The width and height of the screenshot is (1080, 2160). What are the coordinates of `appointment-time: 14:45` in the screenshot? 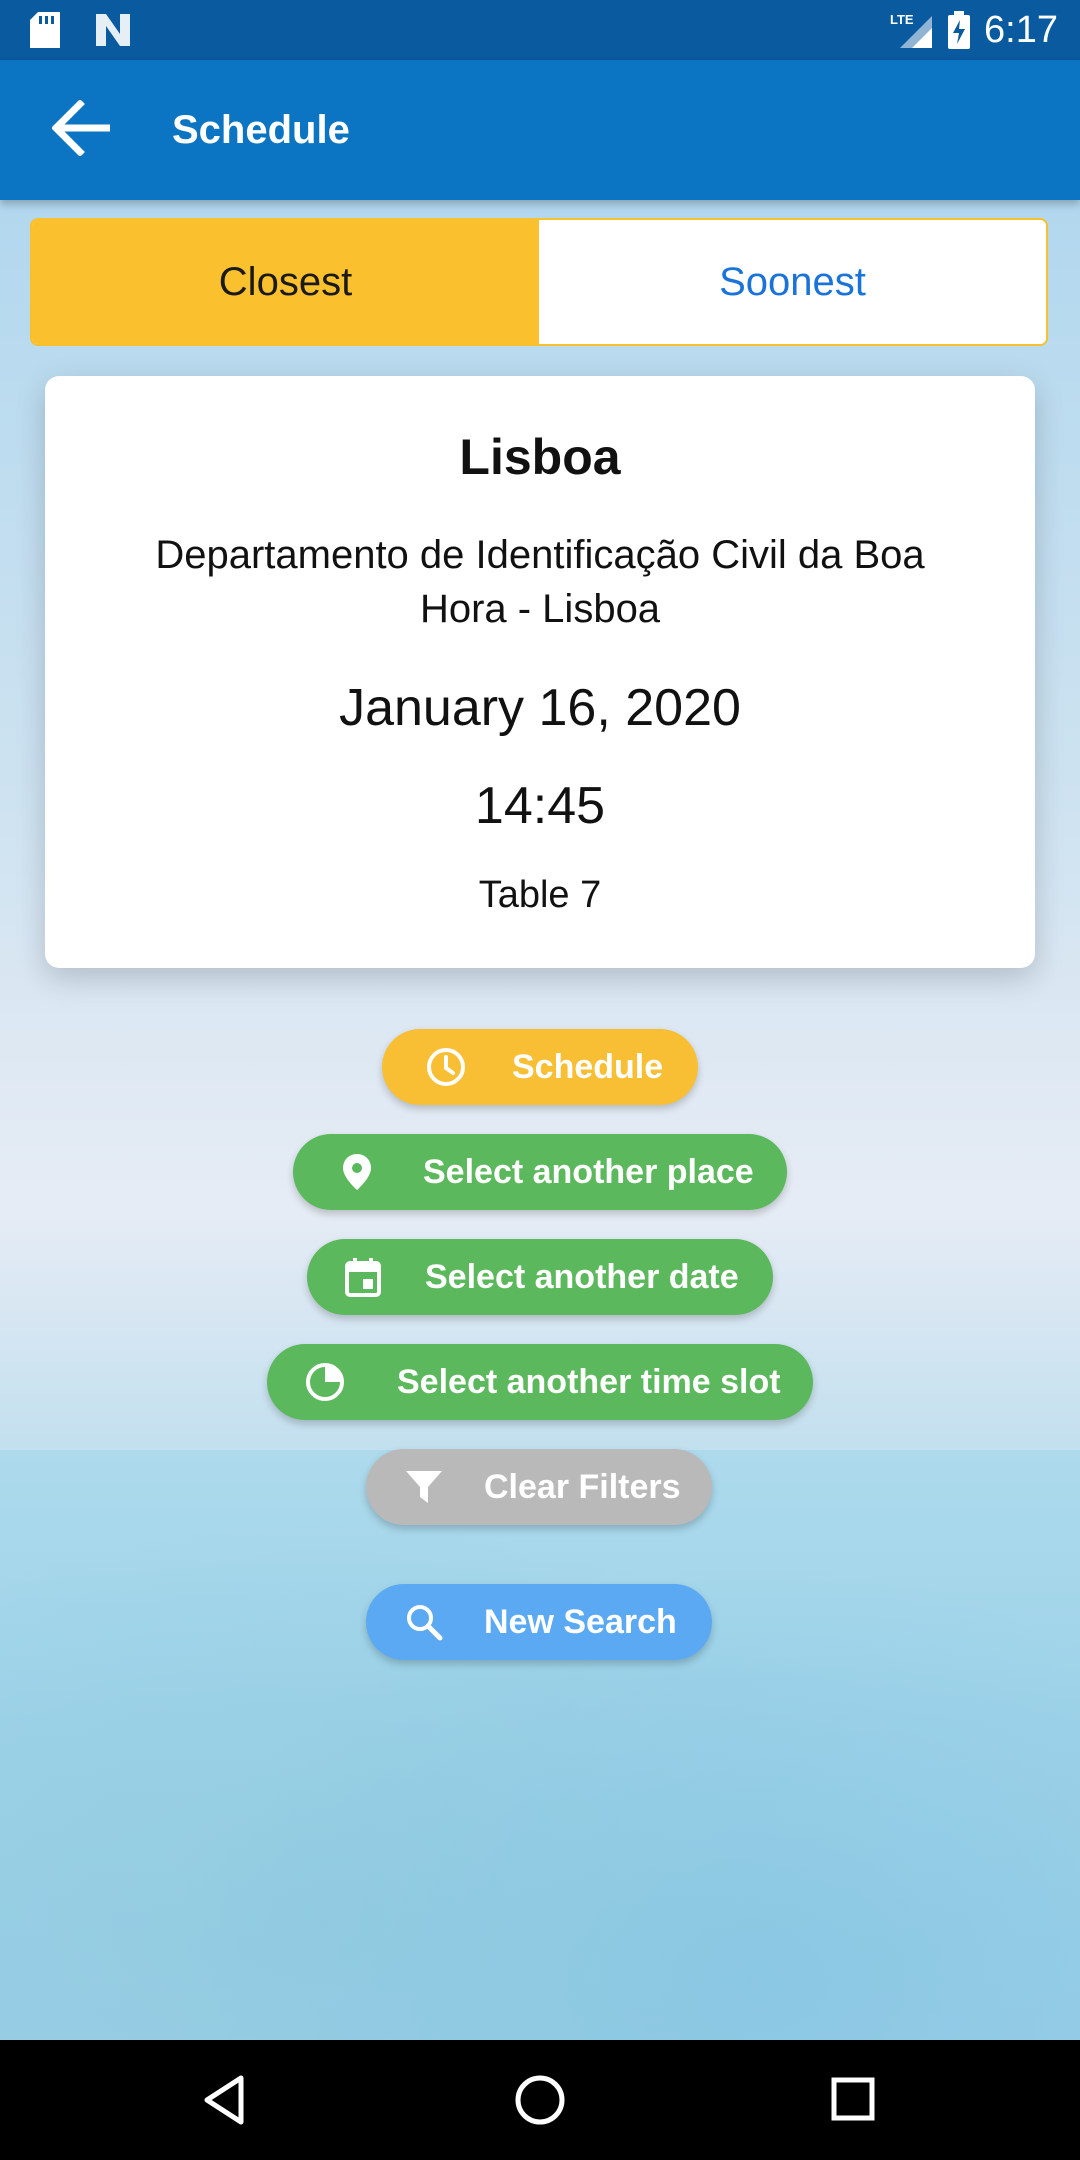 It's located at (540, 806).